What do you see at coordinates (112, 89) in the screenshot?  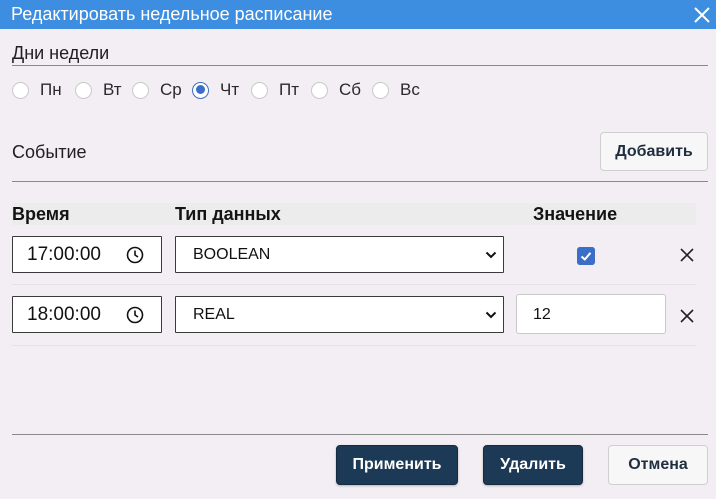 I see `day-label: Вт` at bounding box center [112, 89].